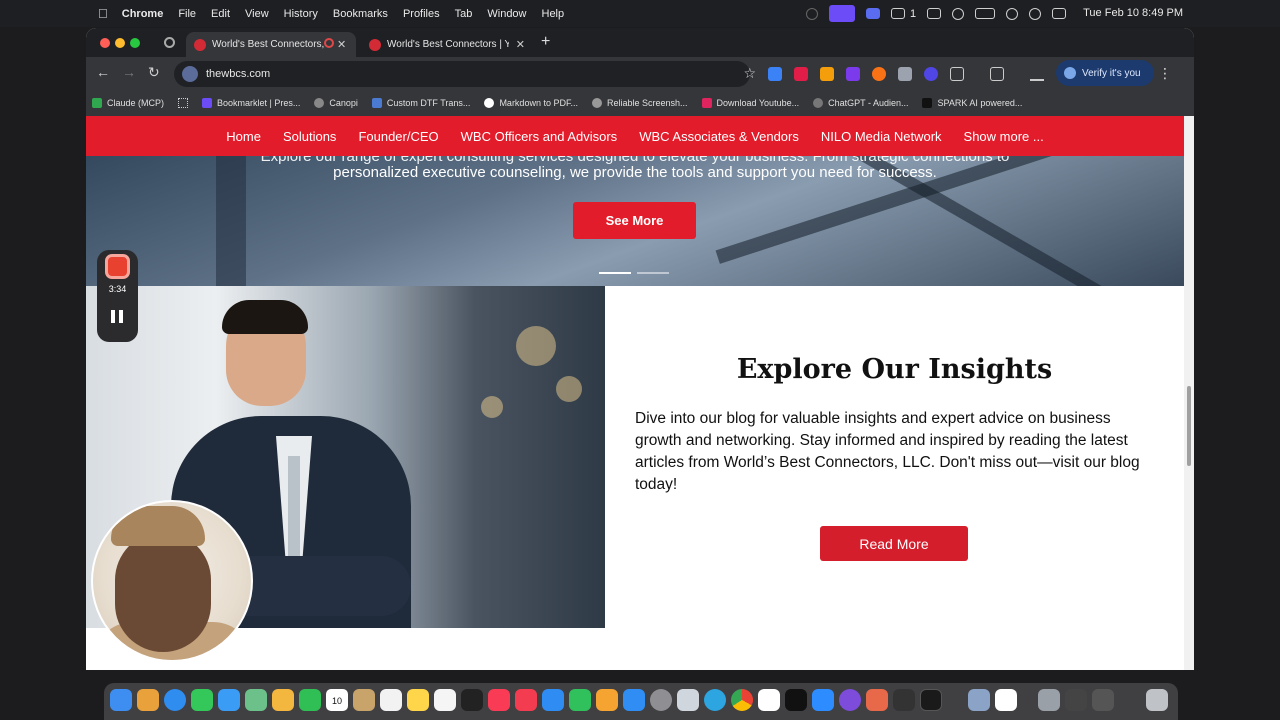 Image resolution: width=1280 pixels, height=720 pixels. Describe the element at coordinates (985, 13) in the screenshot. I see `battery-icon` at that location.